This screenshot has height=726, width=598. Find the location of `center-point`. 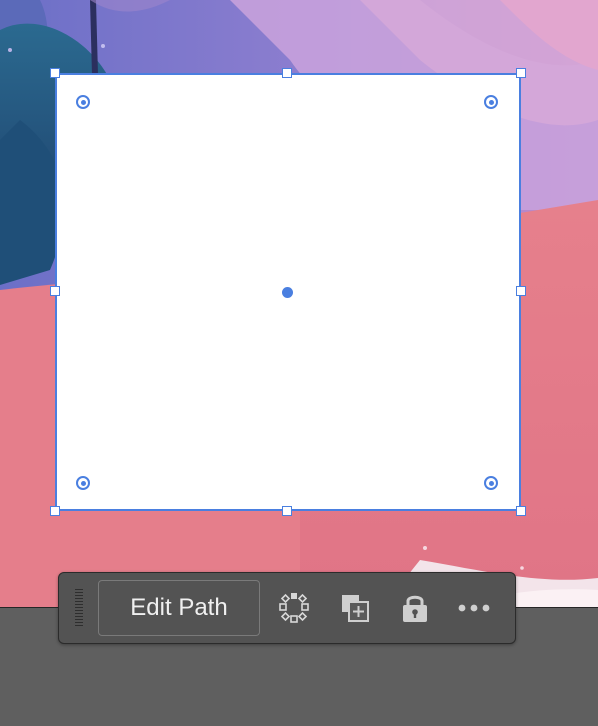

center-point is located at coordinates (287, 292).